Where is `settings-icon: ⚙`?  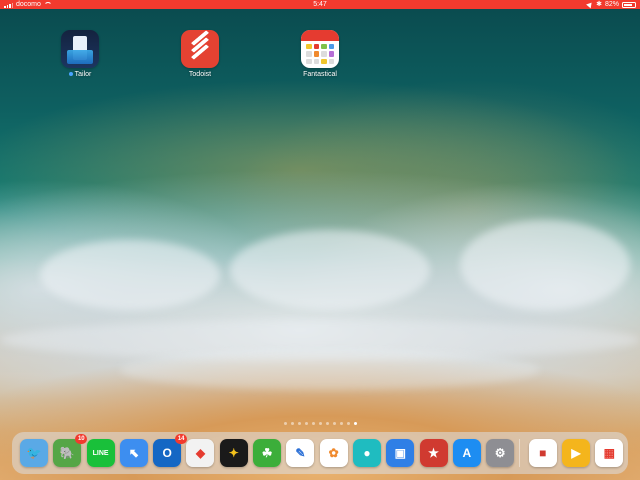 settings-icon: ⚙ is located at coordinates (500, 453).